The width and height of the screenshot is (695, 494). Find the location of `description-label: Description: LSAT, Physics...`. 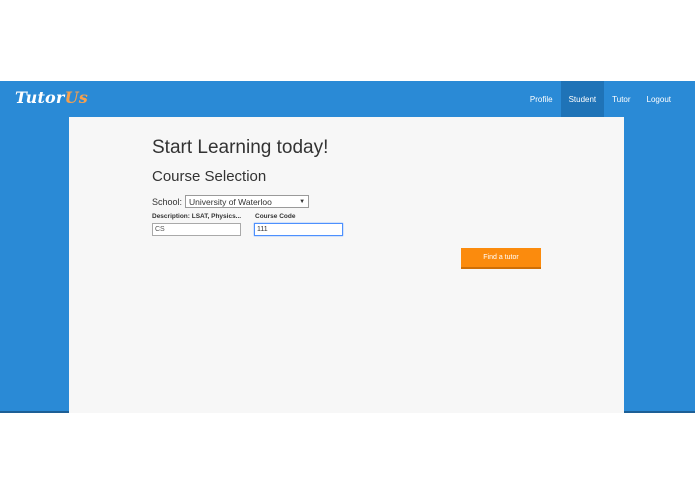

description-label: Description: LSAT, Physics... is located at coordinates (197, 216).